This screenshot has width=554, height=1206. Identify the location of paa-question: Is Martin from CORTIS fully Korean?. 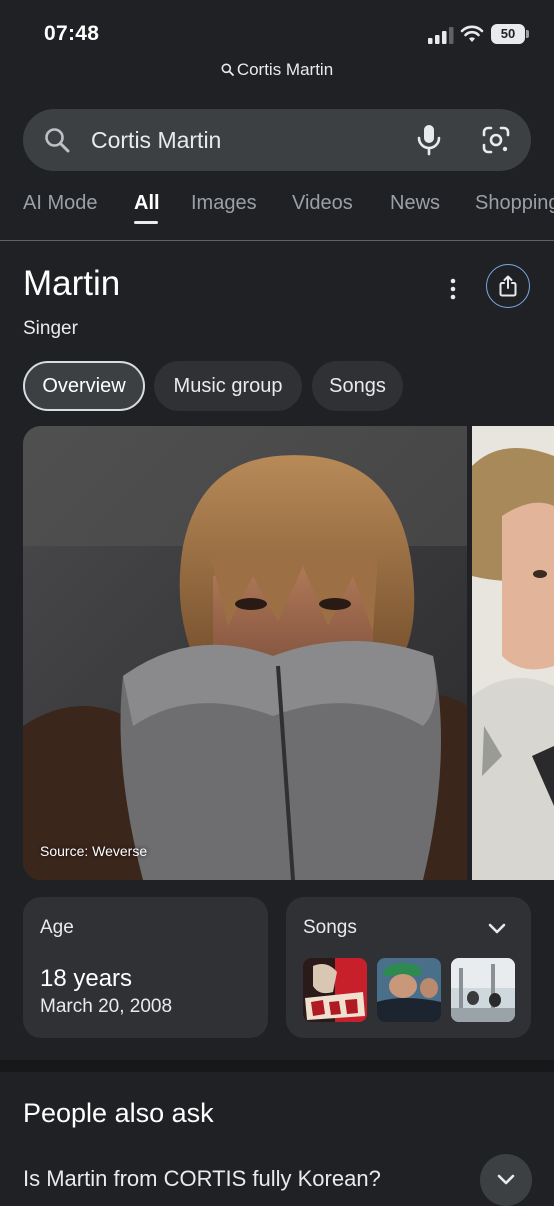
(202, 1179).